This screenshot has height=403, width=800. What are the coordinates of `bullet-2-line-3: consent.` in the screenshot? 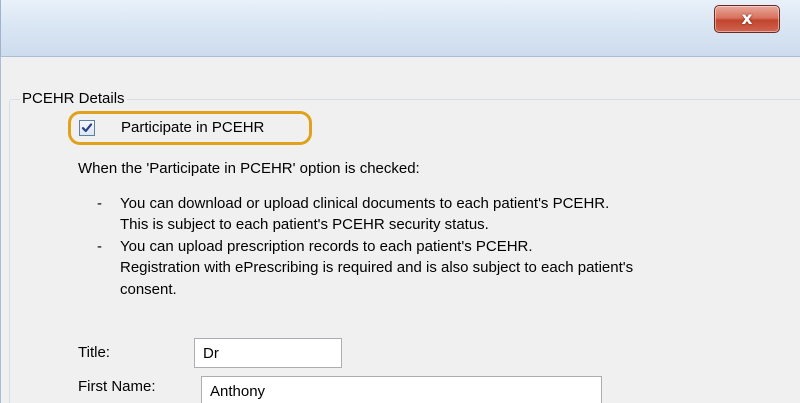 It's located at (148, 289).